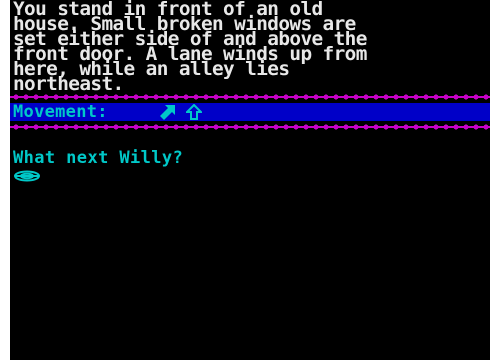 The image size is (498, 360). I want to click on status-bar-bottom-border, so click(250, 127).